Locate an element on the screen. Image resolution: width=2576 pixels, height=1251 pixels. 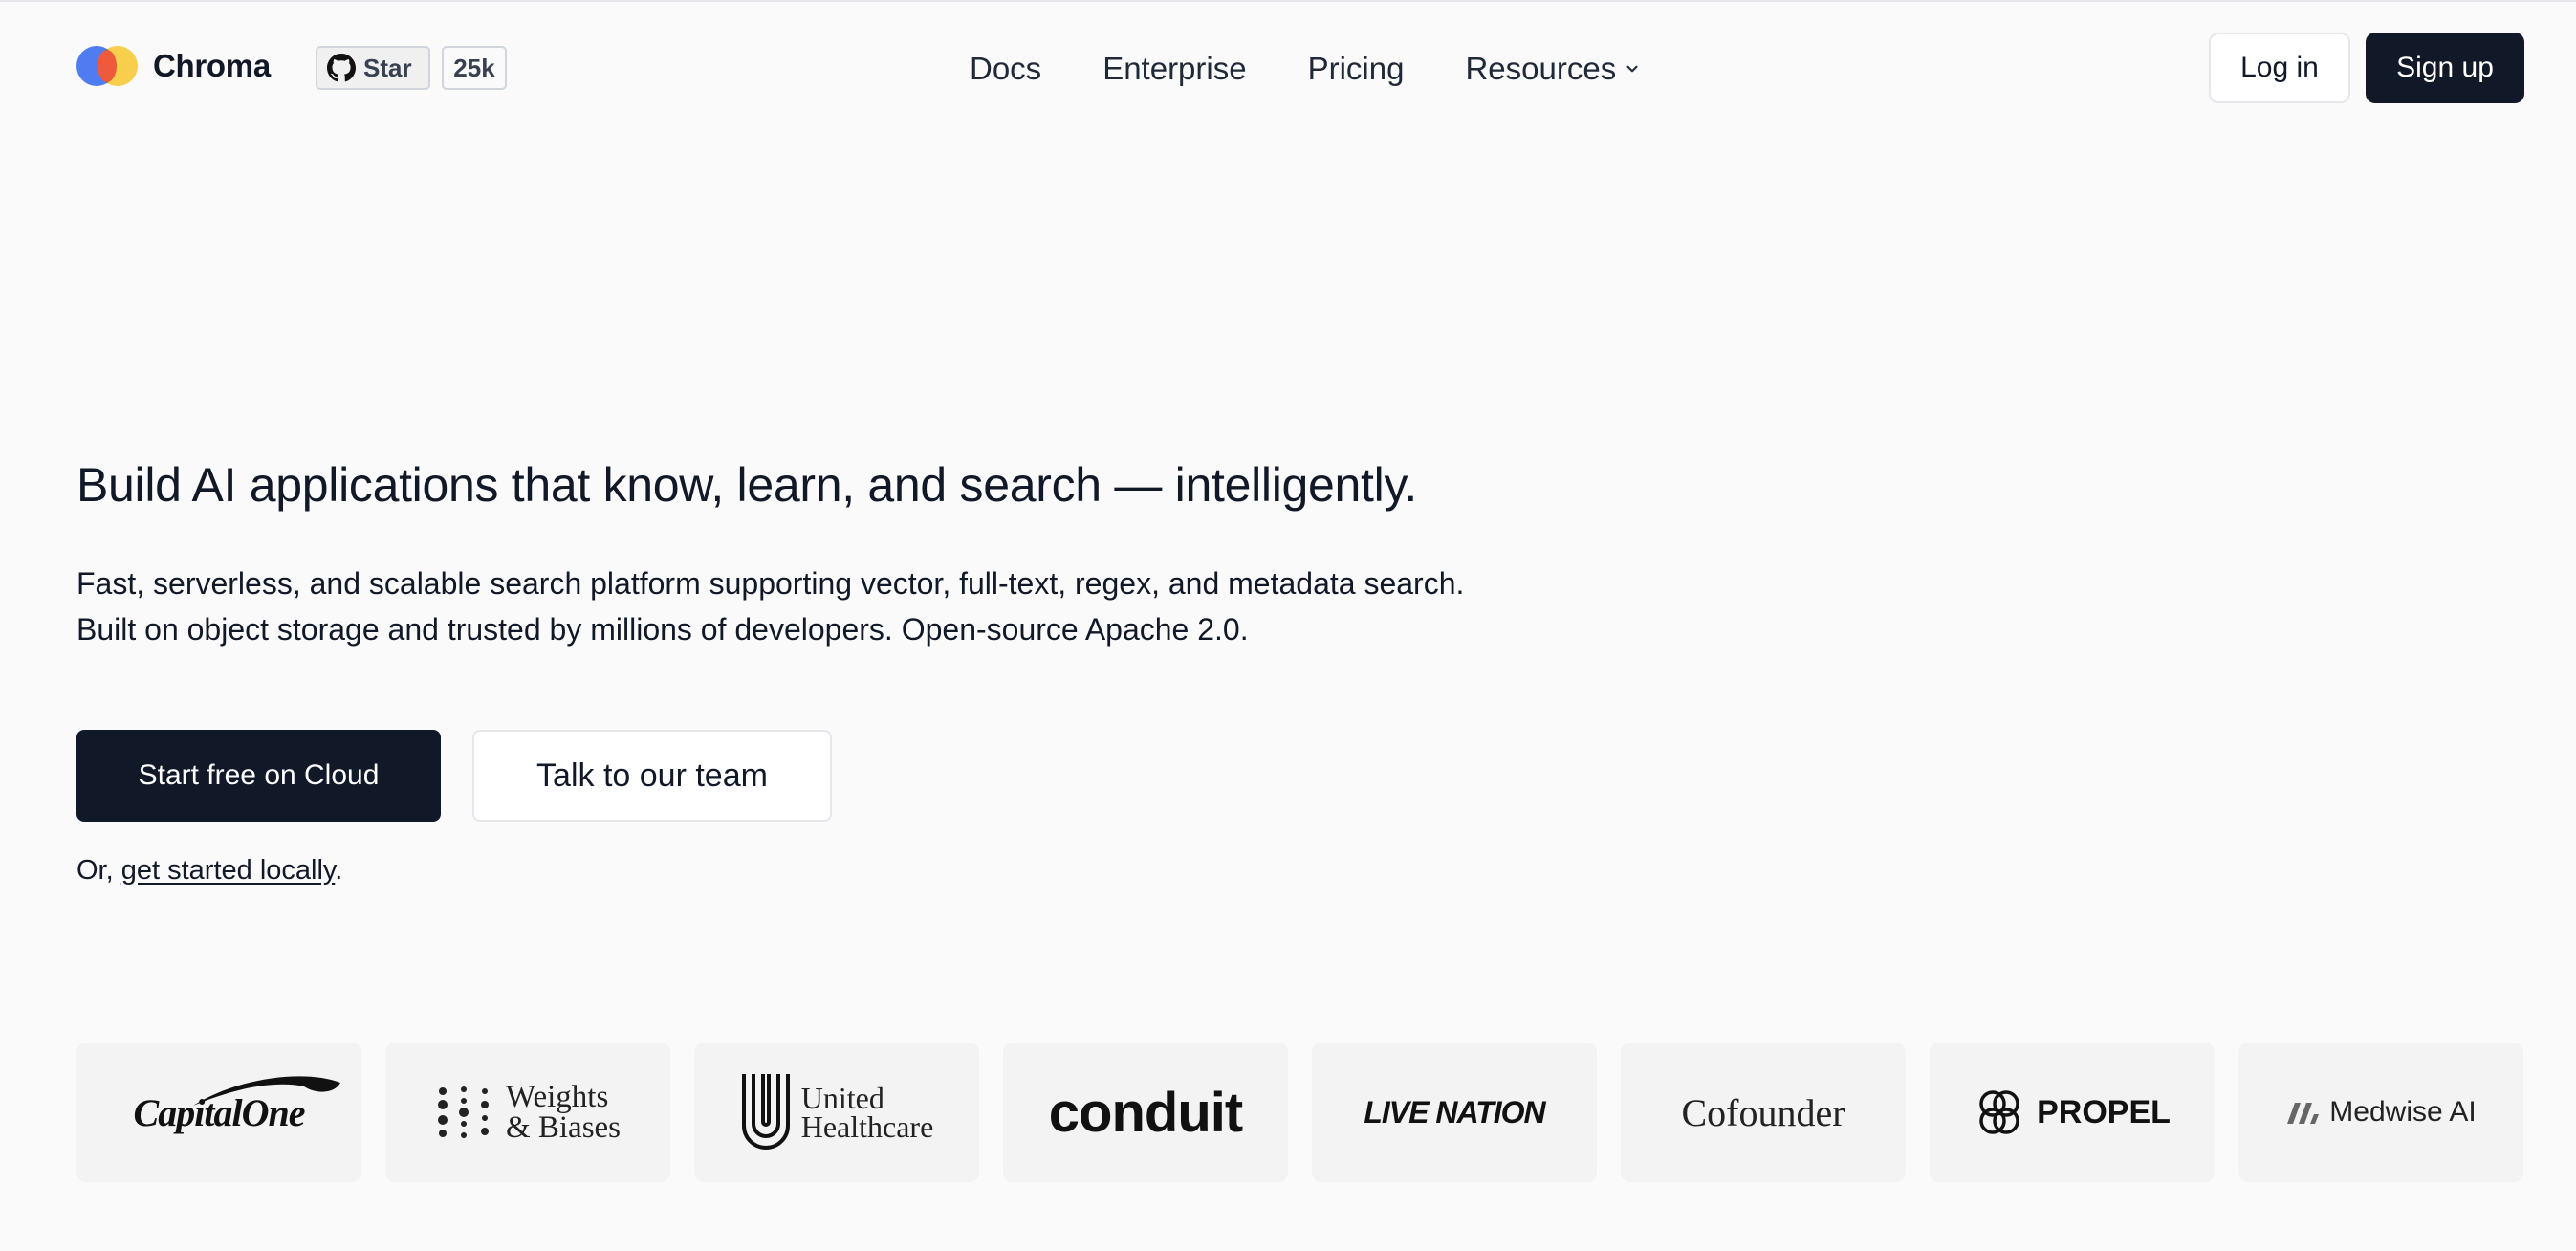
logo-medwise: Medwise AI is located at coordinates (2380, 1112).